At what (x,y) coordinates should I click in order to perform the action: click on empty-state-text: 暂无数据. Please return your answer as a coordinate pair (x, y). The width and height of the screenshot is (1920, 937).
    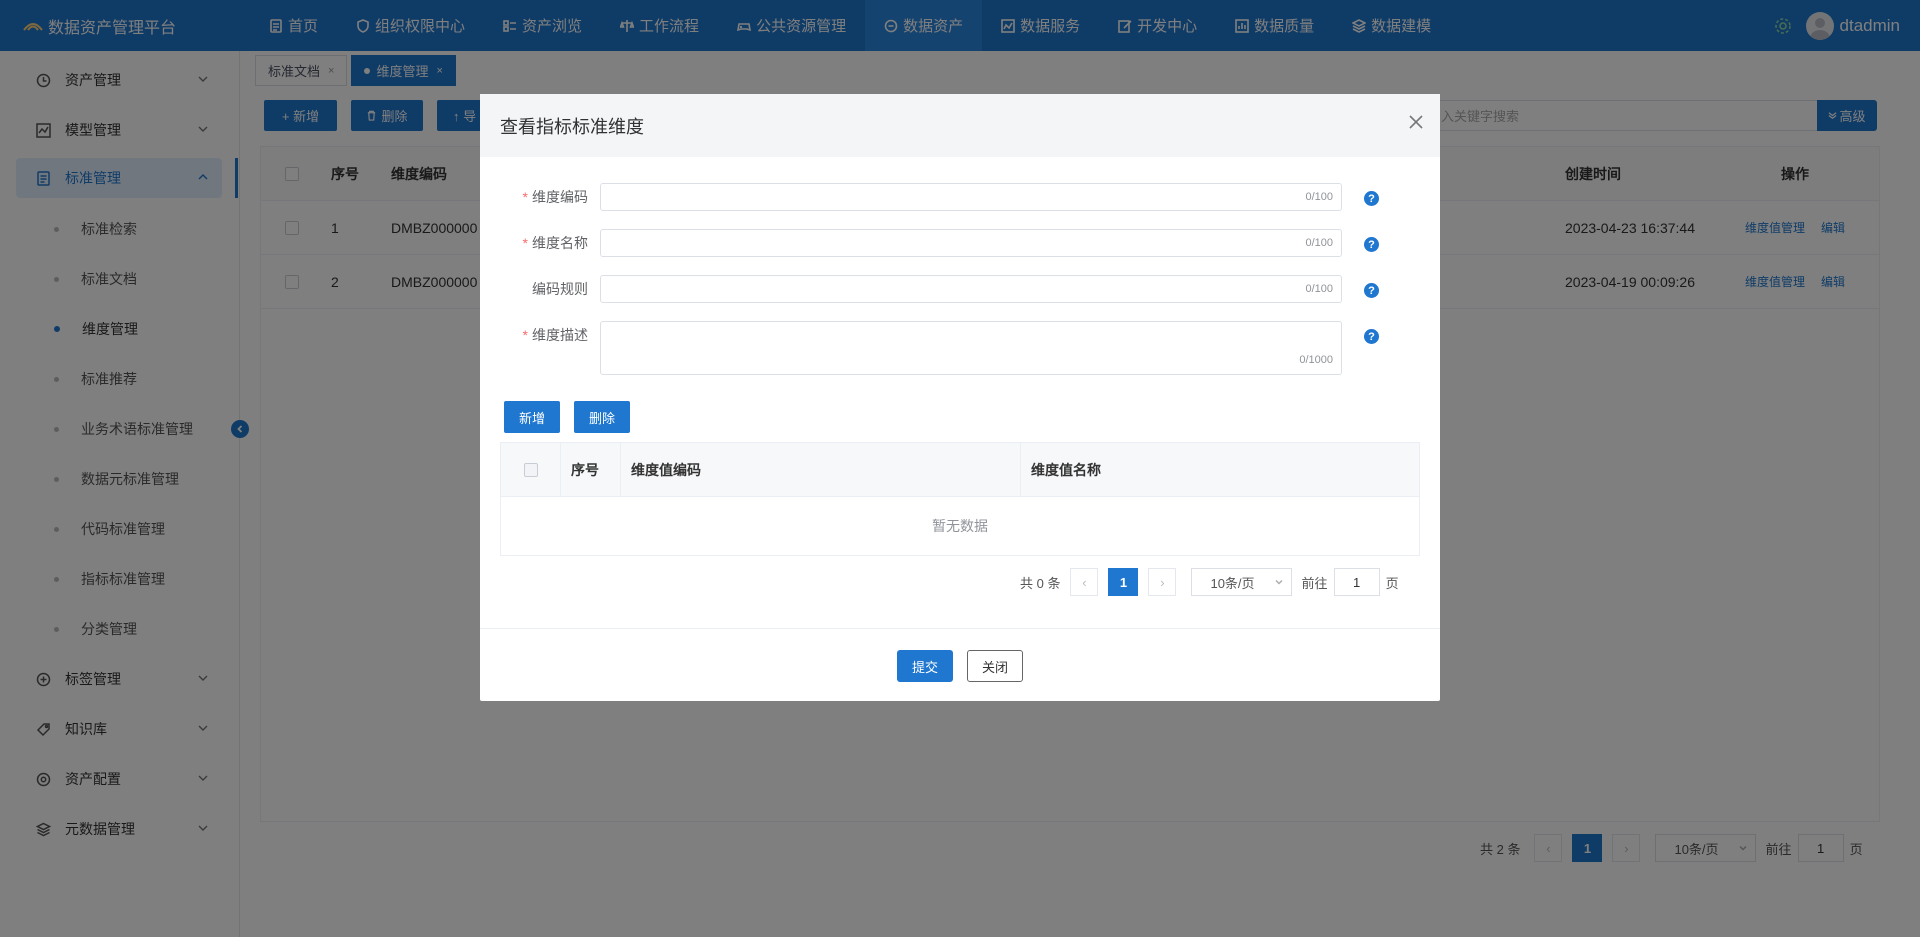
    Looking at the image, I should click on (960, 526).